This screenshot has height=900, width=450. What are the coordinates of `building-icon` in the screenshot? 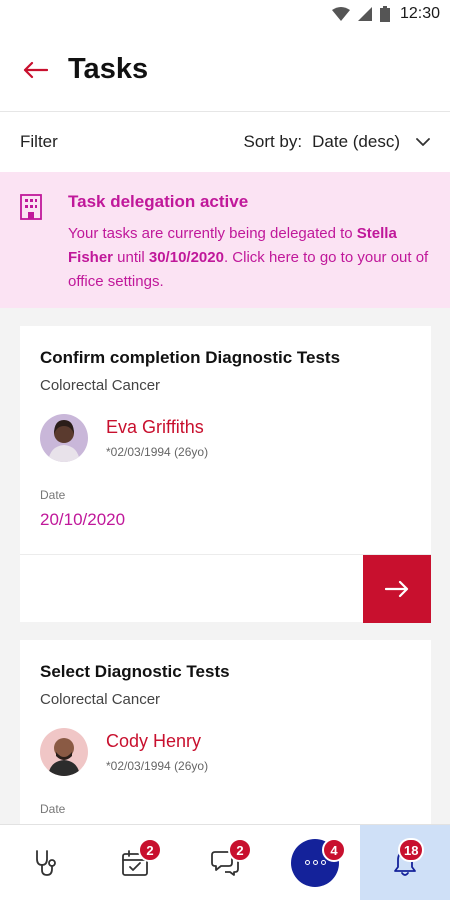 It's located at (31, 207).